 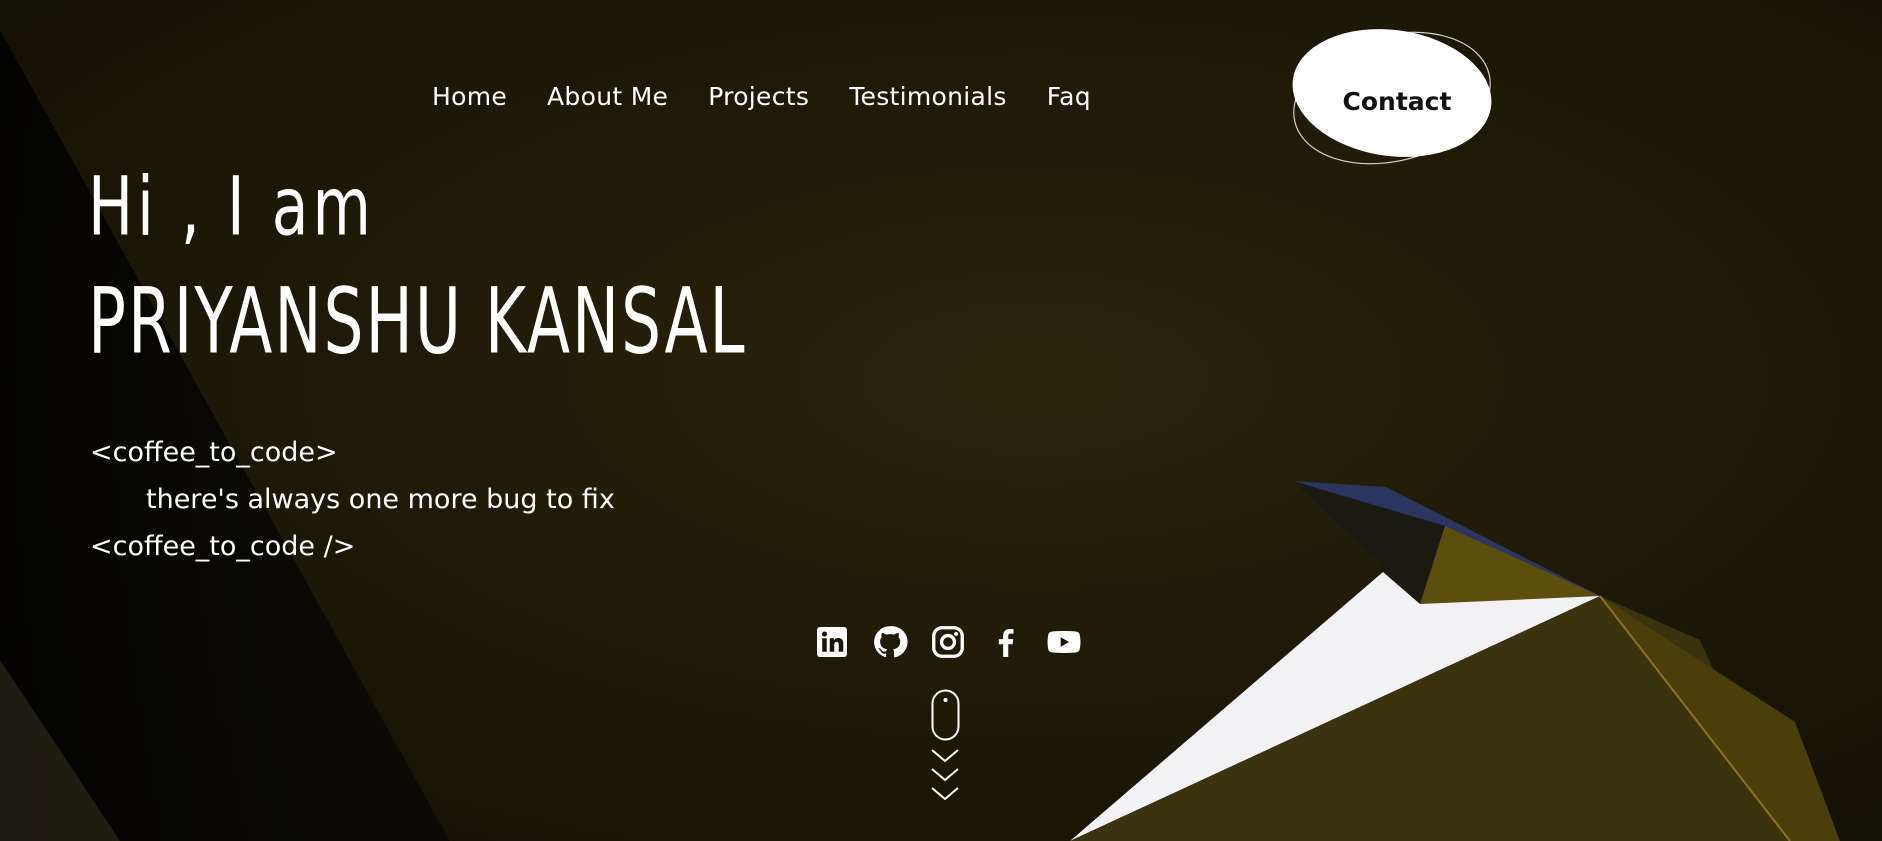 What do you see at coordinates (214, 452) in the screenshot?
I see `code-open-tag: <coffee_to_code>` at bounding box center [214, 452].